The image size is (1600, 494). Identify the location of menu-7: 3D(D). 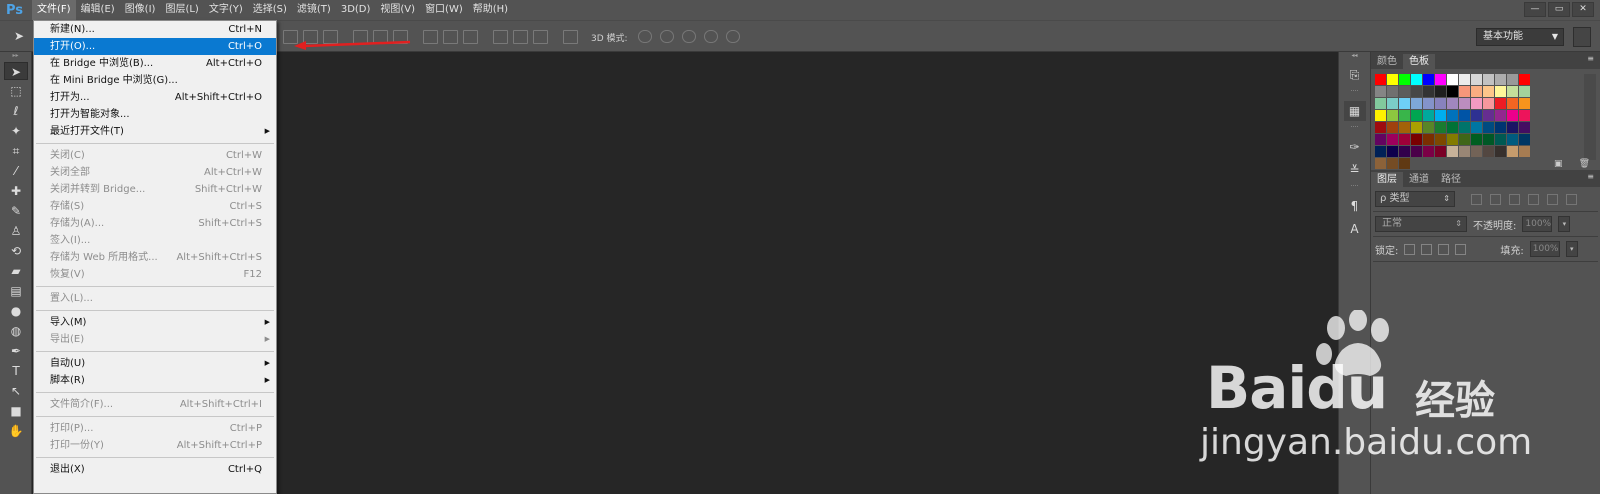
(356, 10).